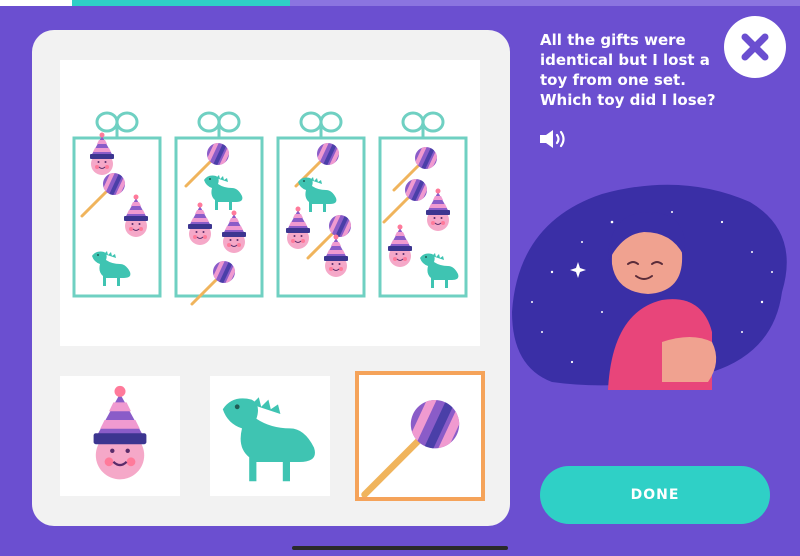 This screenshot has height=556, width=800. Describe the element at coordinates (36, 3) in the screenshot. I see `progress-completed` at that location.